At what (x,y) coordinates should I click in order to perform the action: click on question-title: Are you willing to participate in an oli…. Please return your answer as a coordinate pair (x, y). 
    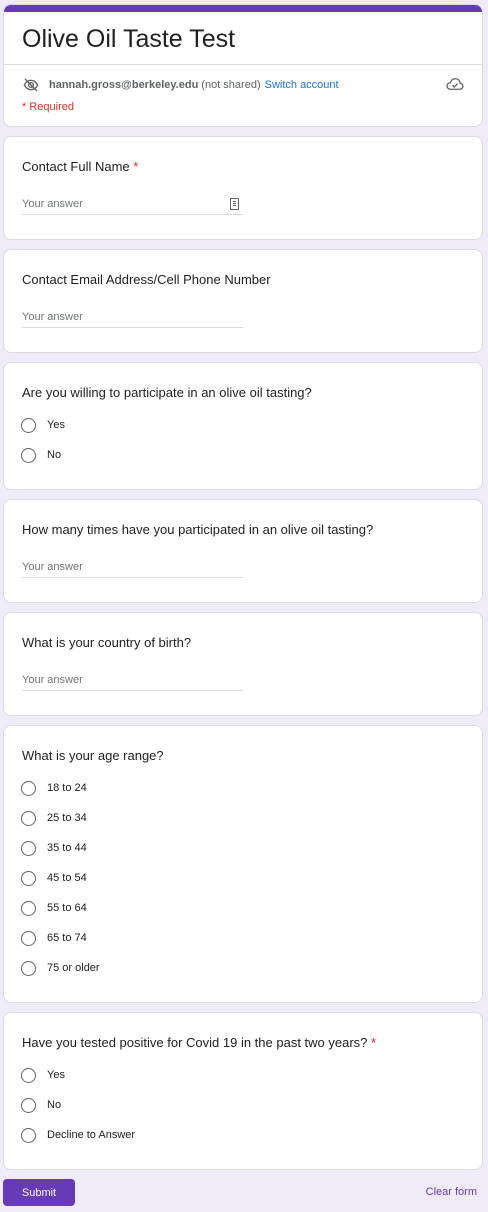
    Looking at the image, I should click on (167, 392).